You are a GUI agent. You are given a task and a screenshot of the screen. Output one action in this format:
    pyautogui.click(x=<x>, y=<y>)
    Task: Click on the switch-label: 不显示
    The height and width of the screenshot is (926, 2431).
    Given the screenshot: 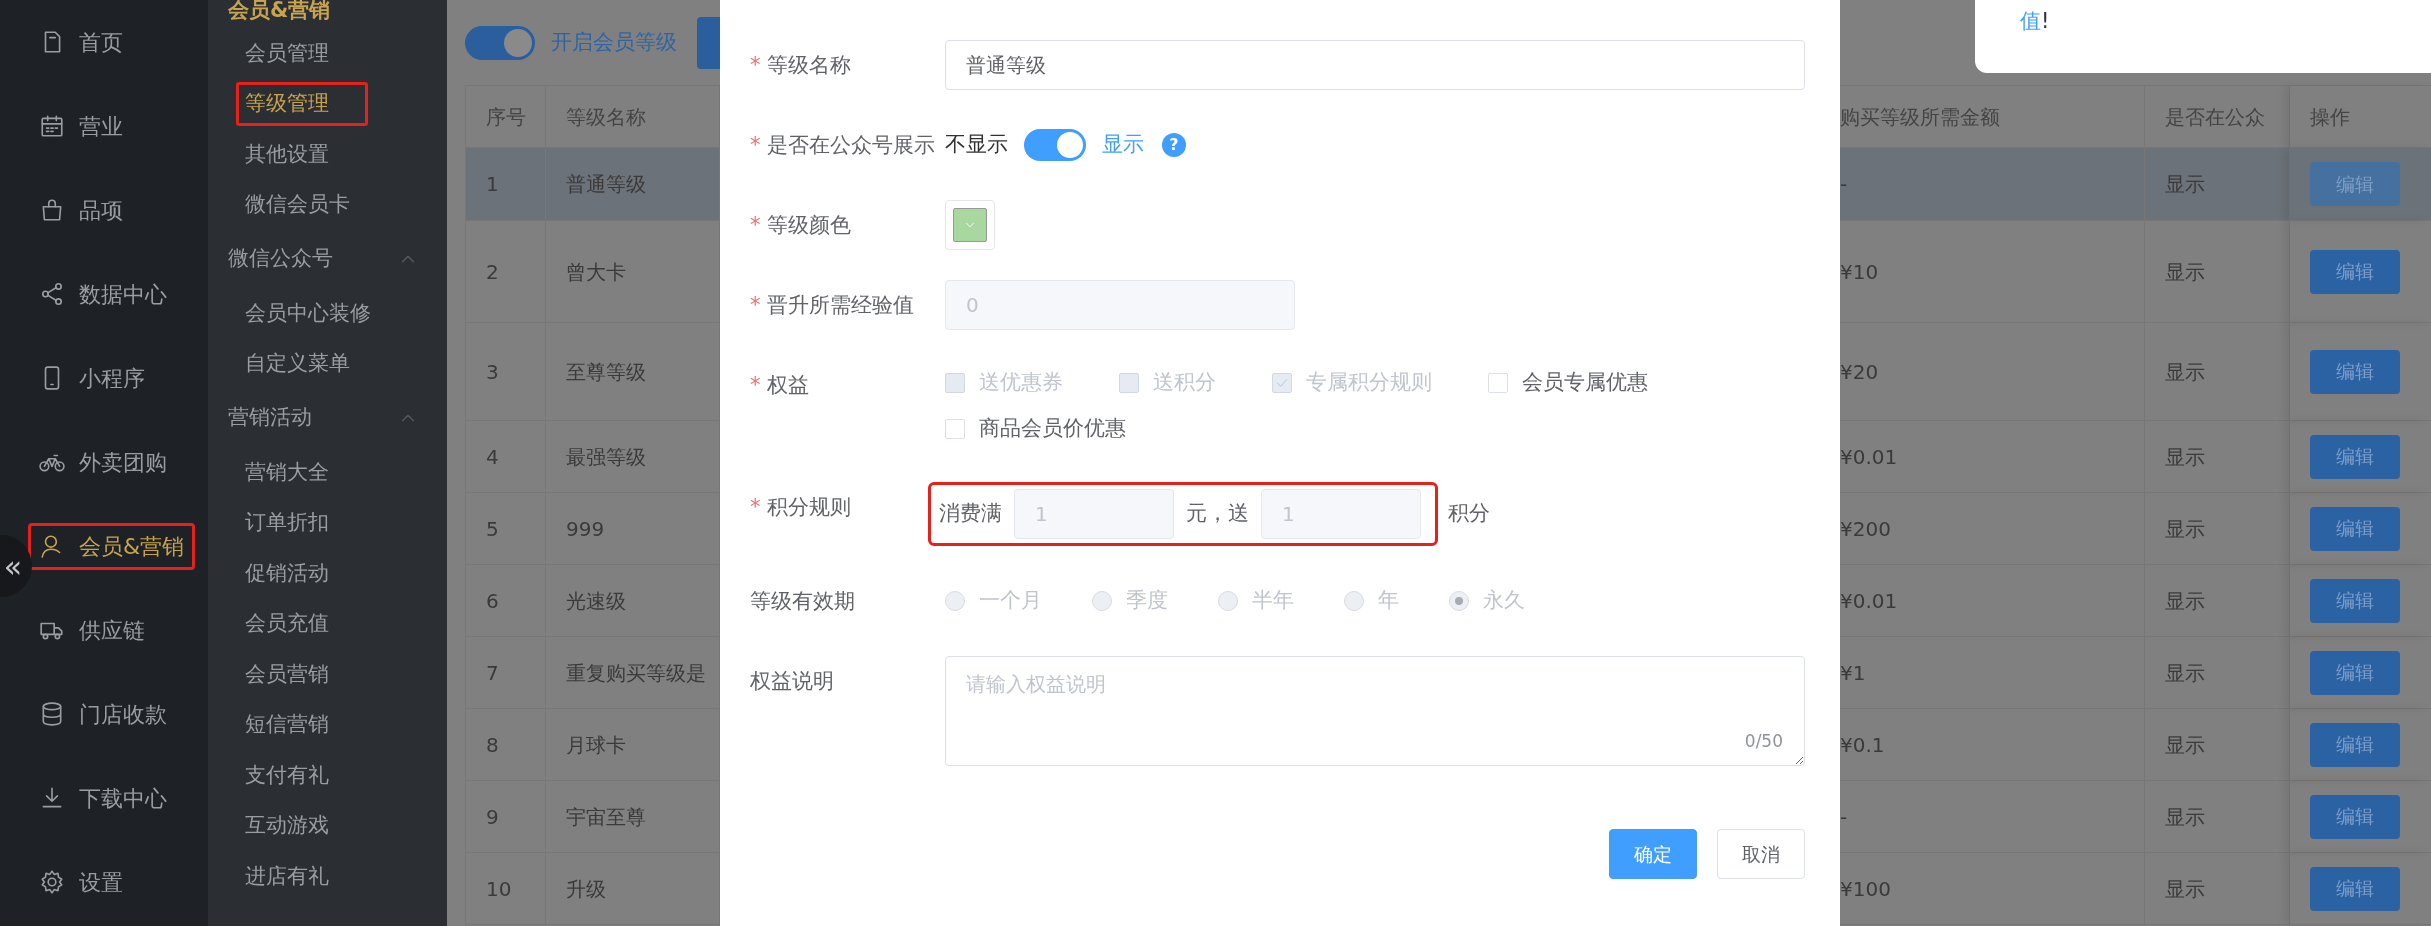 What is the action you would take?
    pyautogui.click(x=976, y=145)
    